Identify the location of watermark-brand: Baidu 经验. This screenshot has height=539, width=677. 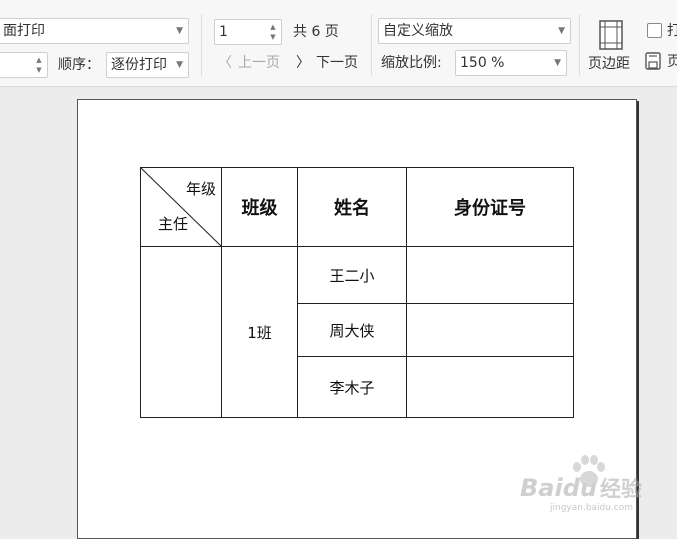
(581, 488).